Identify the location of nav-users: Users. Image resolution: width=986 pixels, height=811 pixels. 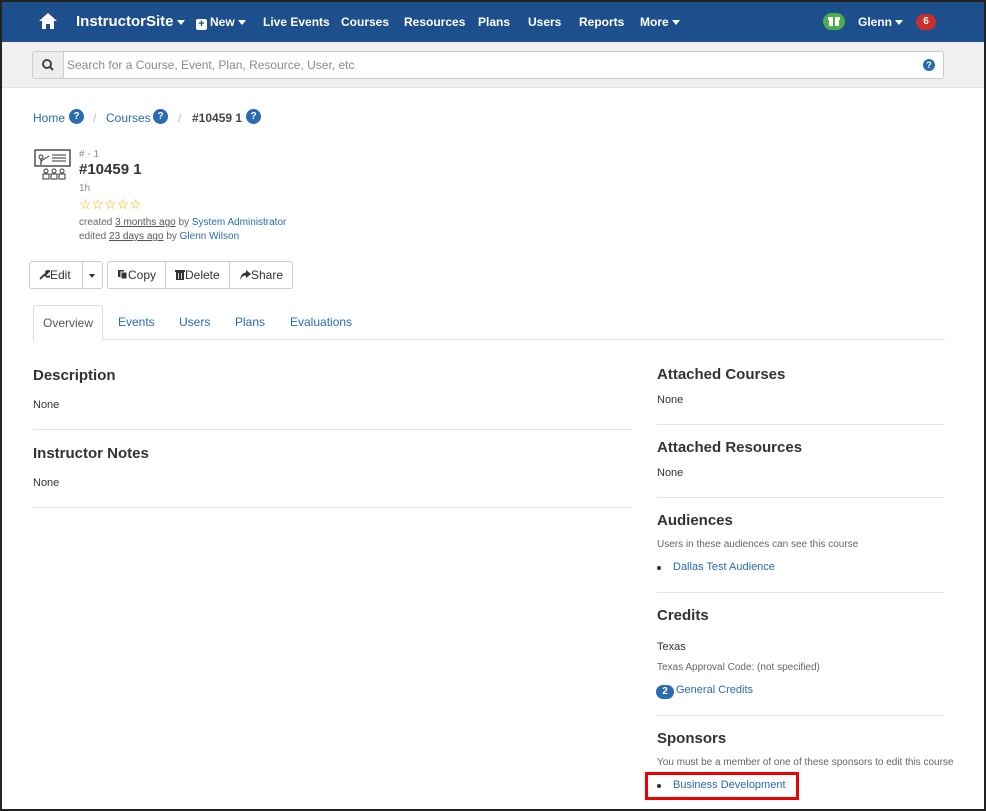
(544, 22).